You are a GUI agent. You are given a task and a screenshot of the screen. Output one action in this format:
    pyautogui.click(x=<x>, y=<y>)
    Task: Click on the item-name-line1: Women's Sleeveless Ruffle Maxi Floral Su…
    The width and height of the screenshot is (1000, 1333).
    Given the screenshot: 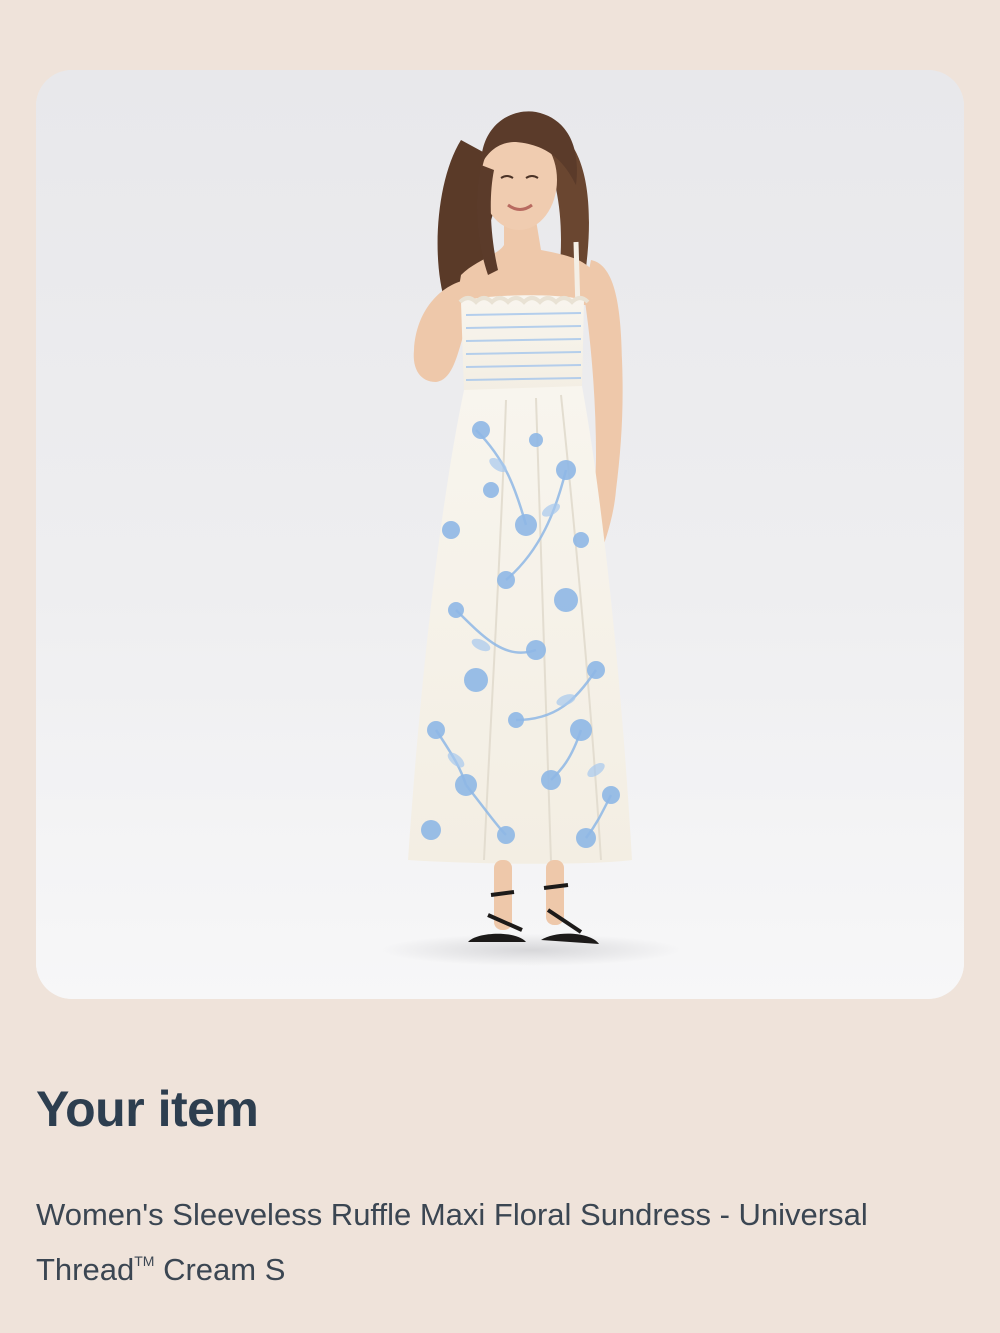 What is the action you would take?
    pyautogui.click(x=452, y=1214)
    